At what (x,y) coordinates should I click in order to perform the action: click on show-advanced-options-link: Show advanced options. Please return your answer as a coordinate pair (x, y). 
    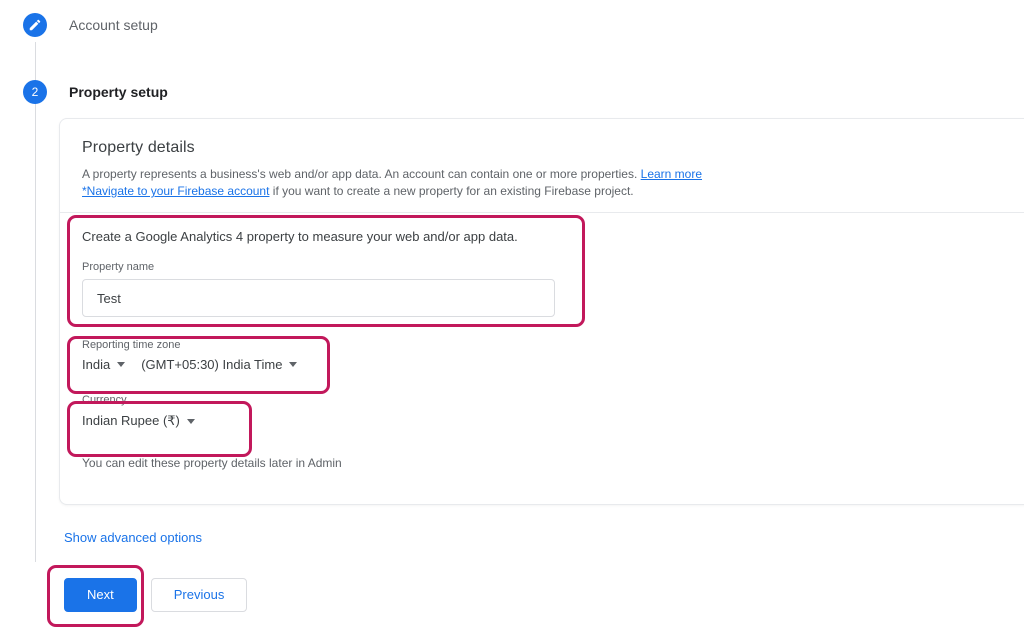
    Looking at the image, I should click on (133, 537).